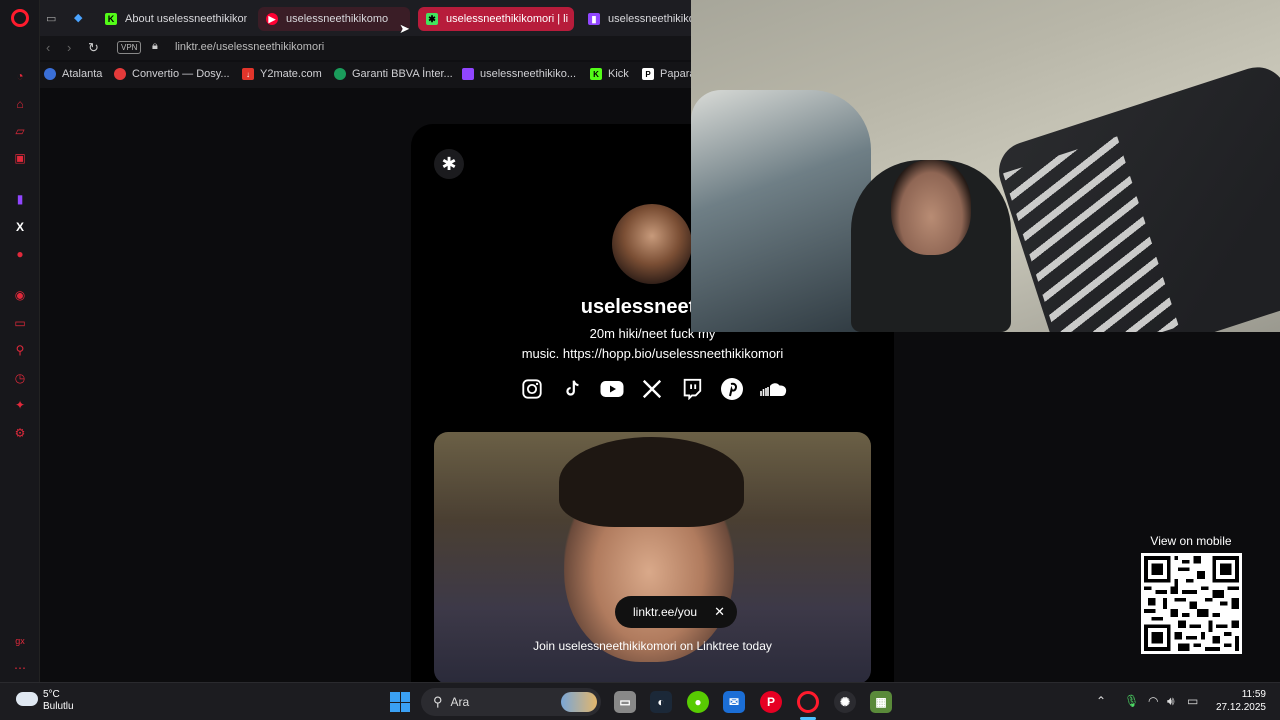 This screenshot has width=1280, height=720. What do you see at coordinates (668, 74) in the screenshot?
I see `bookmark-item: P Papara` at bounding box center [668, 74].